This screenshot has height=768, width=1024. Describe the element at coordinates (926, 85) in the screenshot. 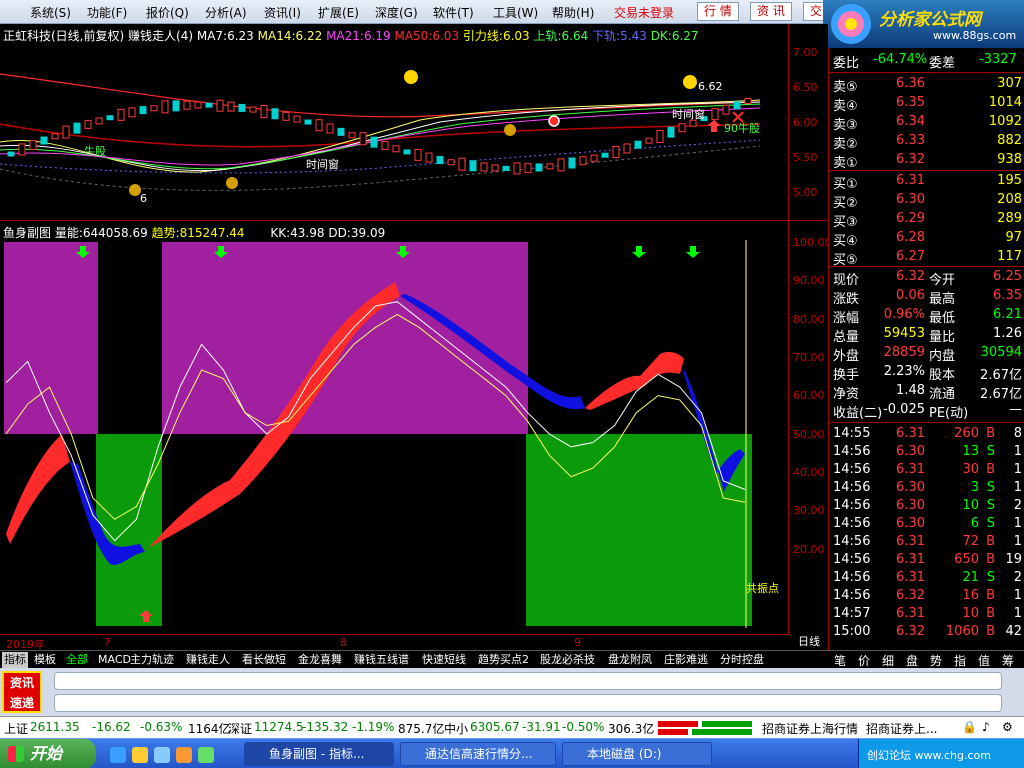

I see `ask-row: 卖⑤ 6.36 307` at that location.